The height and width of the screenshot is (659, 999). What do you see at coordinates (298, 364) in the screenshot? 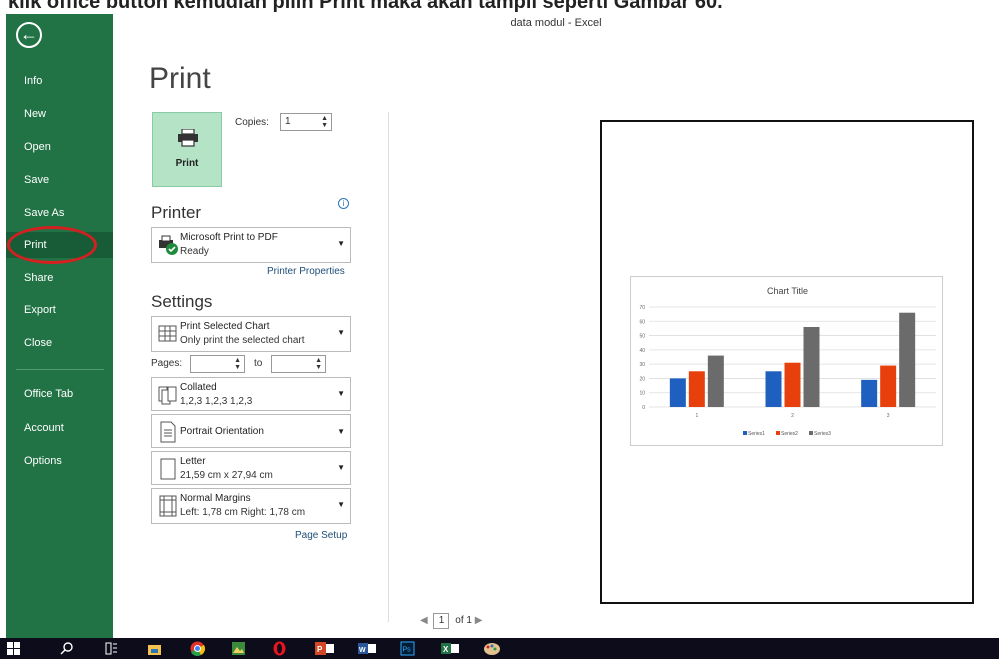
I see `pages-to-input: ▲ ▼` at bounding box center [298, 364].